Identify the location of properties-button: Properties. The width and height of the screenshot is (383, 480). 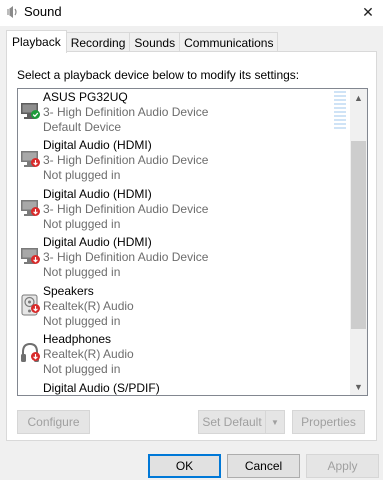
(328, 422).